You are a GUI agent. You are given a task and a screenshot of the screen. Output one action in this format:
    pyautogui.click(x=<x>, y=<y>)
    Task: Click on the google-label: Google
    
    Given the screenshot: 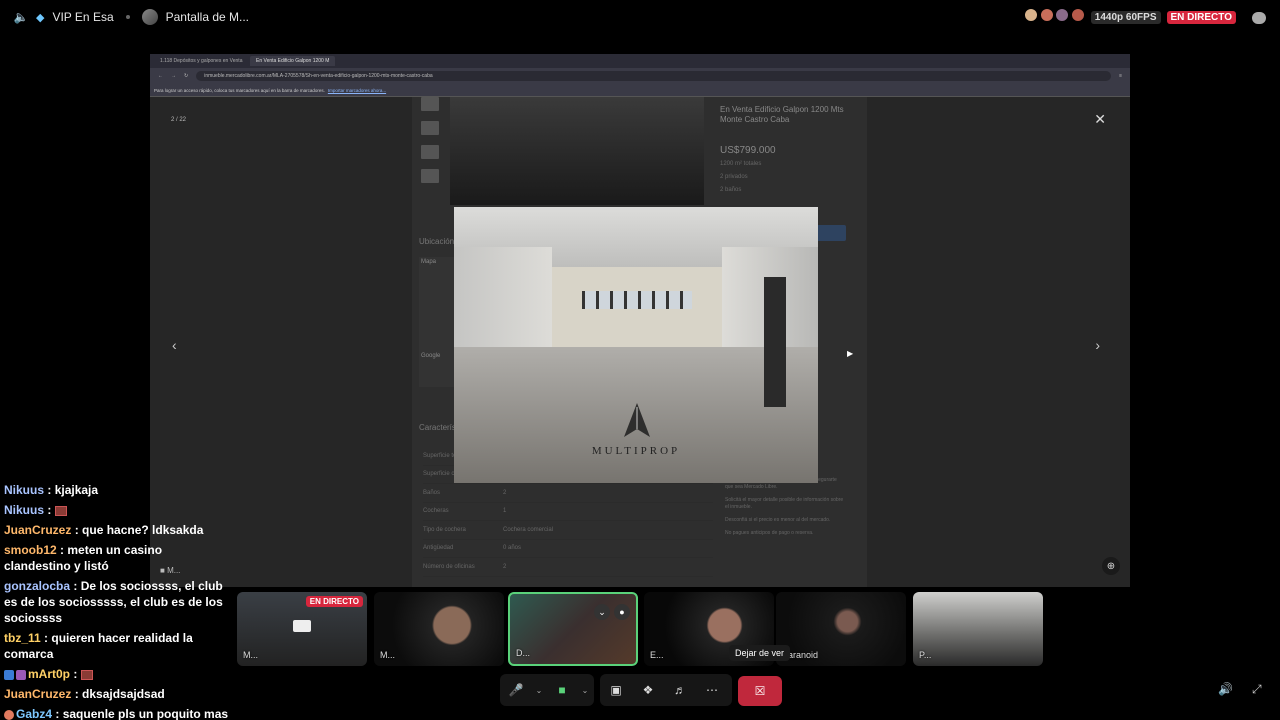 What is the action you would take?
    pyautogui.click(x=431, y=356)
    